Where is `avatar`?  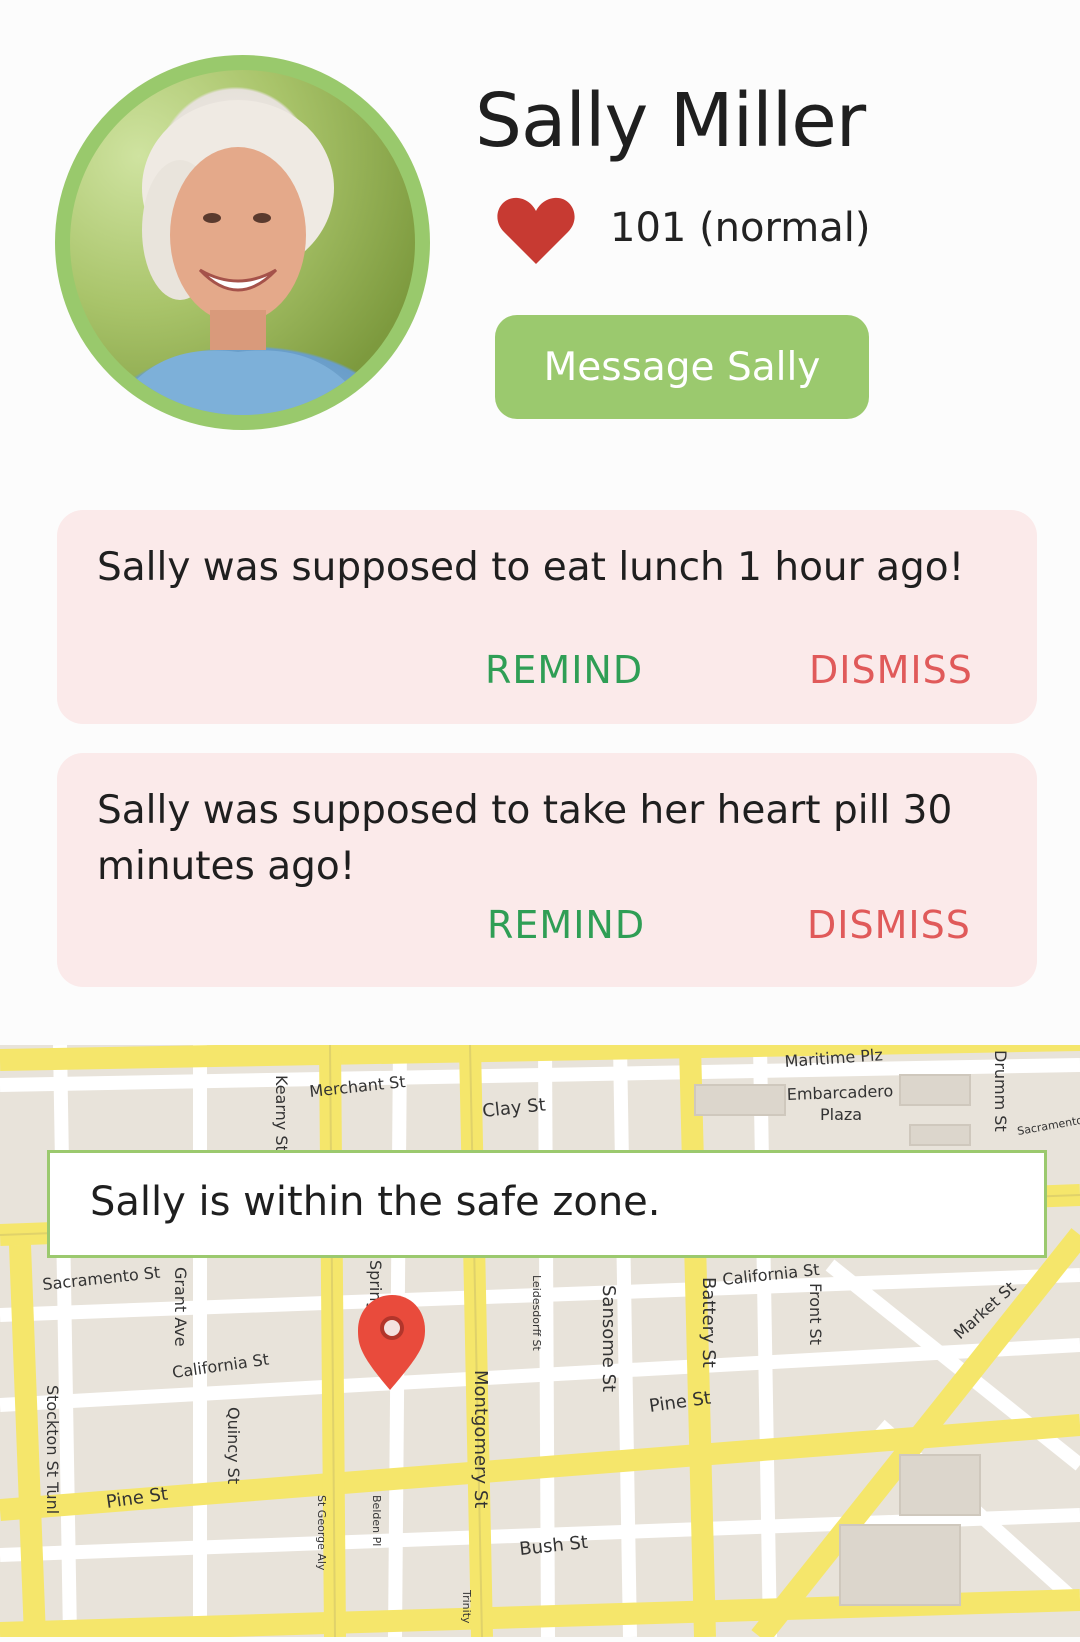 avatar is located at coordinates (242, 242).